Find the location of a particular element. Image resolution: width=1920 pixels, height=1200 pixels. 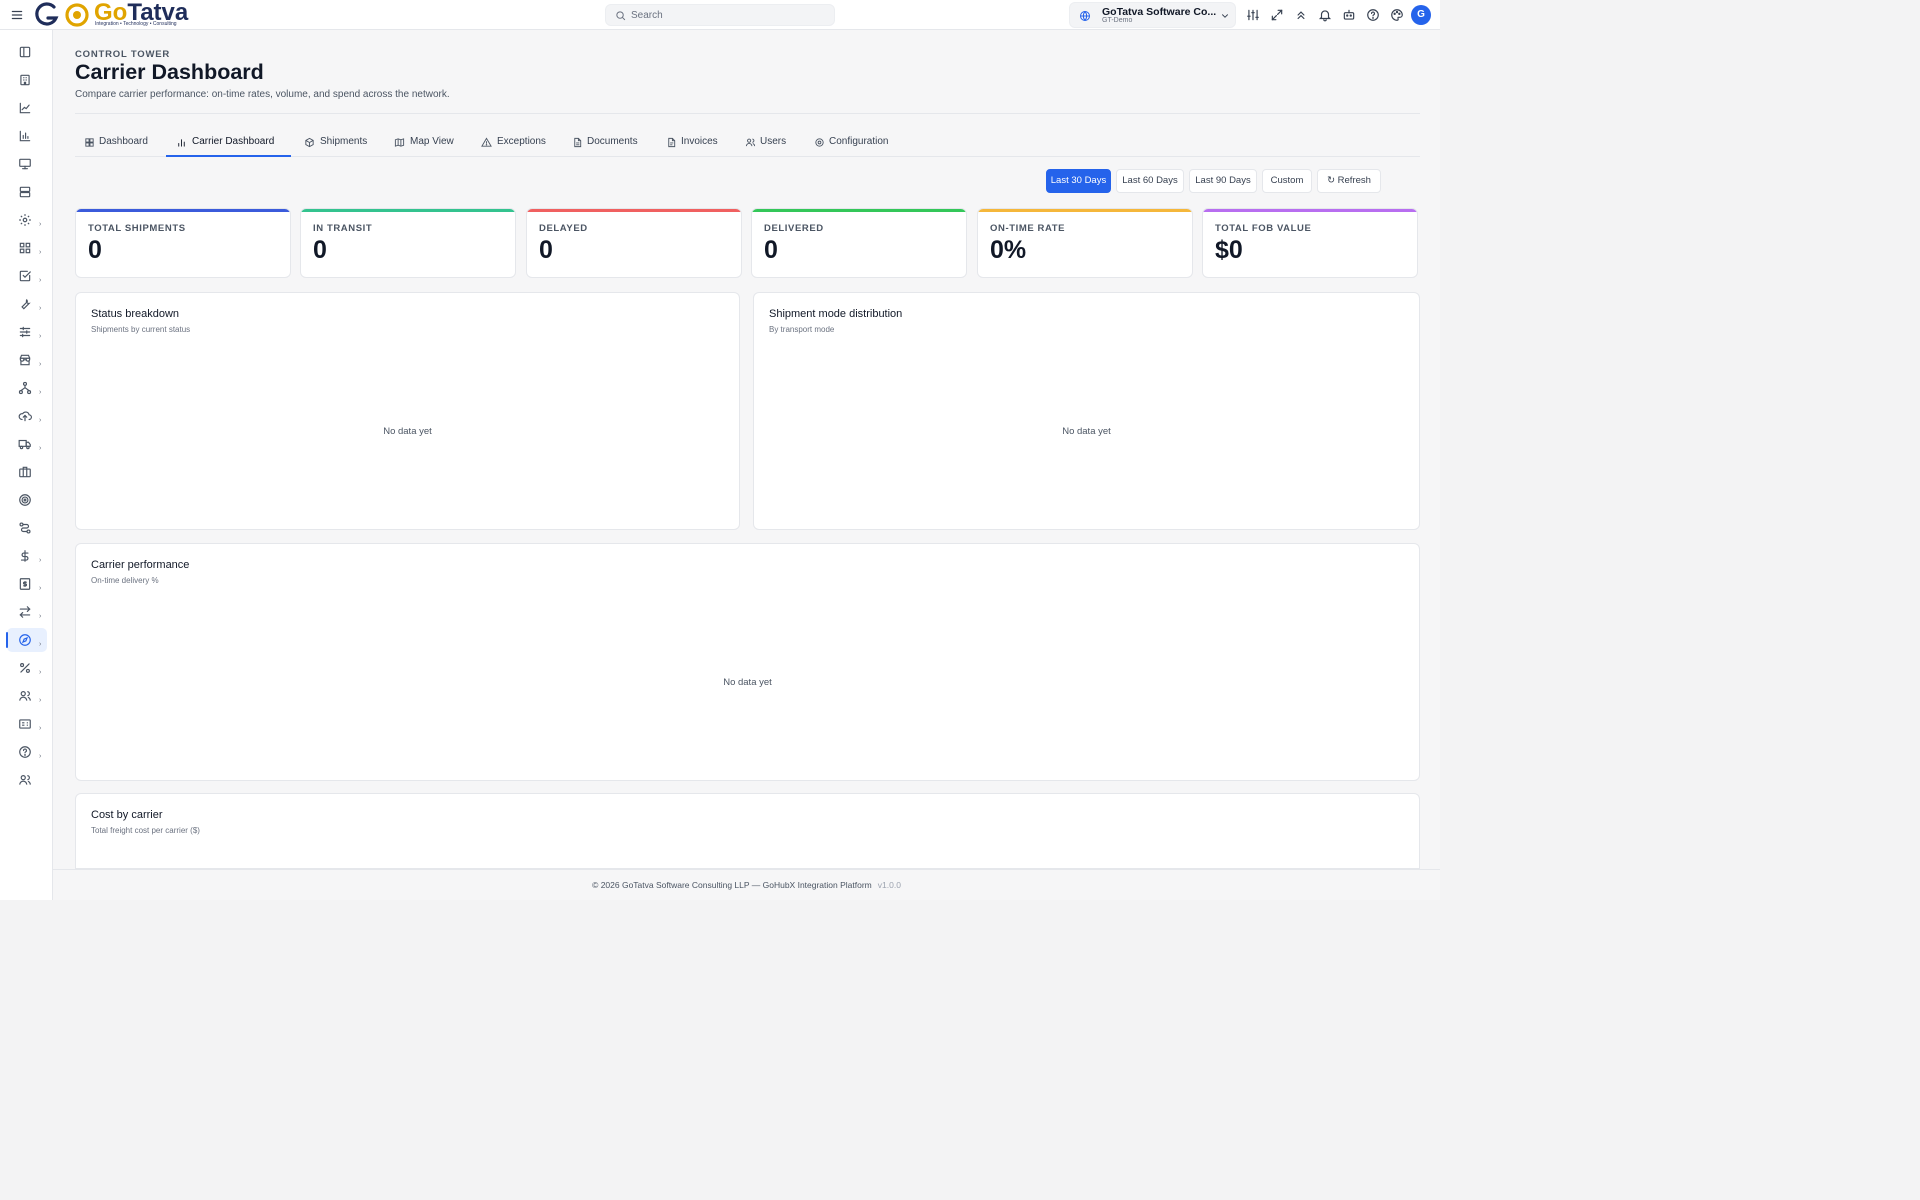

bell-icon is located at coordinates (1325, 15).